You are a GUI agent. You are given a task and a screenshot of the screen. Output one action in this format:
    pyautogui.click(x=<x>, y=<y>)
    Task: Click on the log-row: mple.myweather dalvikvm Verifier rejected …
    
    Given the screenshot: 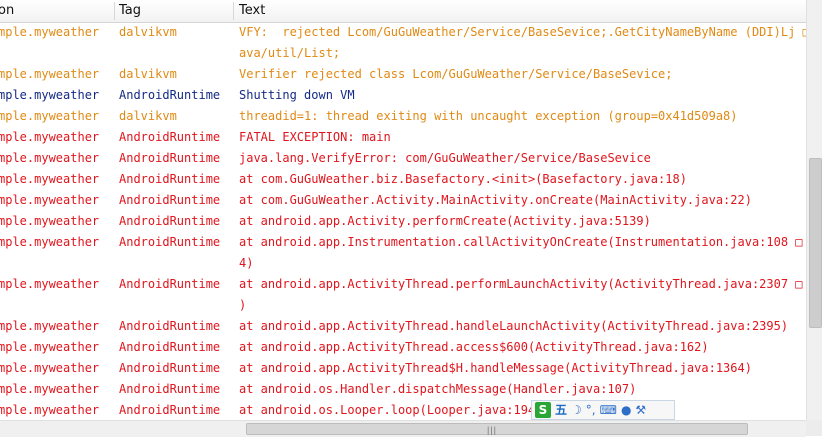 What is the action you would take?
    pyautogui.click(x=403, y=74)
    